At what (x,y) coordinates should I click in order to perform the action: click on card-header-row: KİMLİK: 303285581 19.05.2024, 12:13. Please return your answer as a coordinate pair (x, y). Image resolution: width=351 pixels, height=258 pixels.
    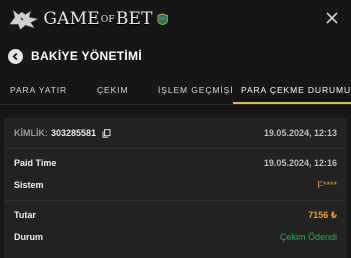
    Looking at the image, I should click on (175, 133).